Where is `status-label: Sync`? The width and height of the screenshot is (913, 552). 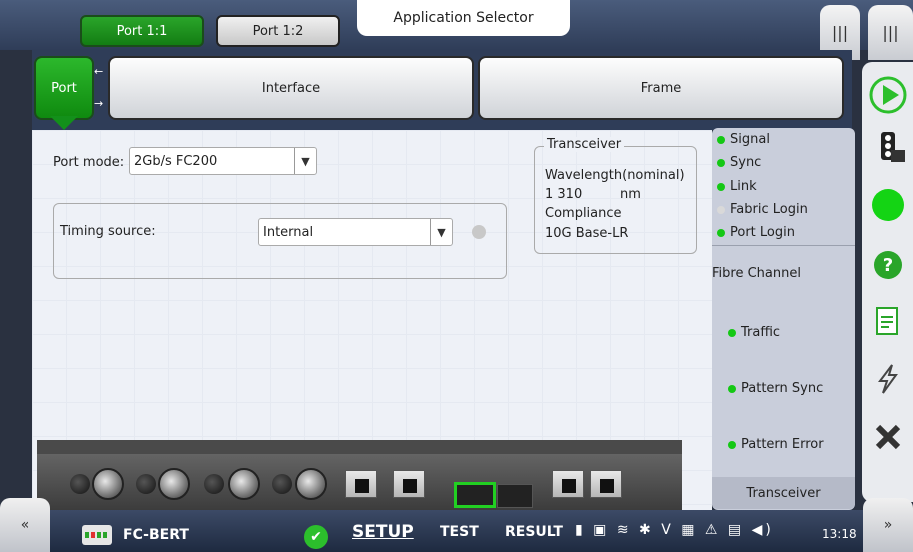
status-label: Sync is located at coordinates (746, 162).